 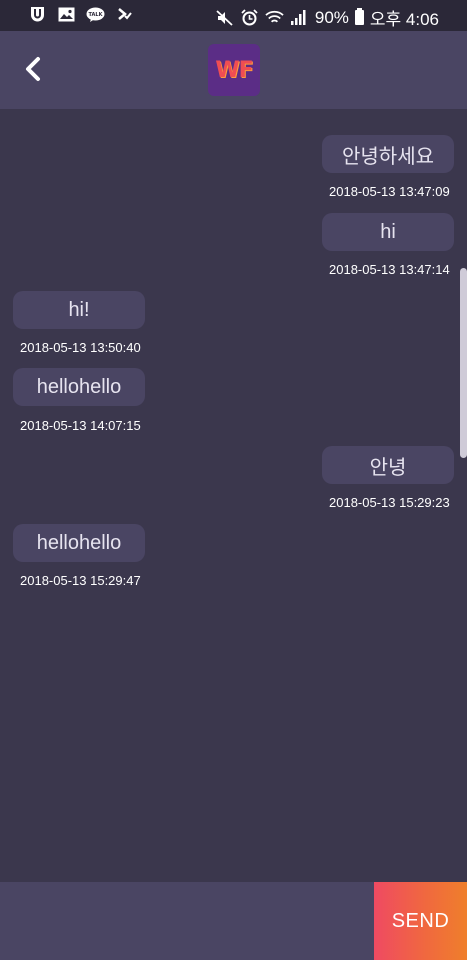 I want to click on message-text: 안녕하세요, so click(x=388, y=156).